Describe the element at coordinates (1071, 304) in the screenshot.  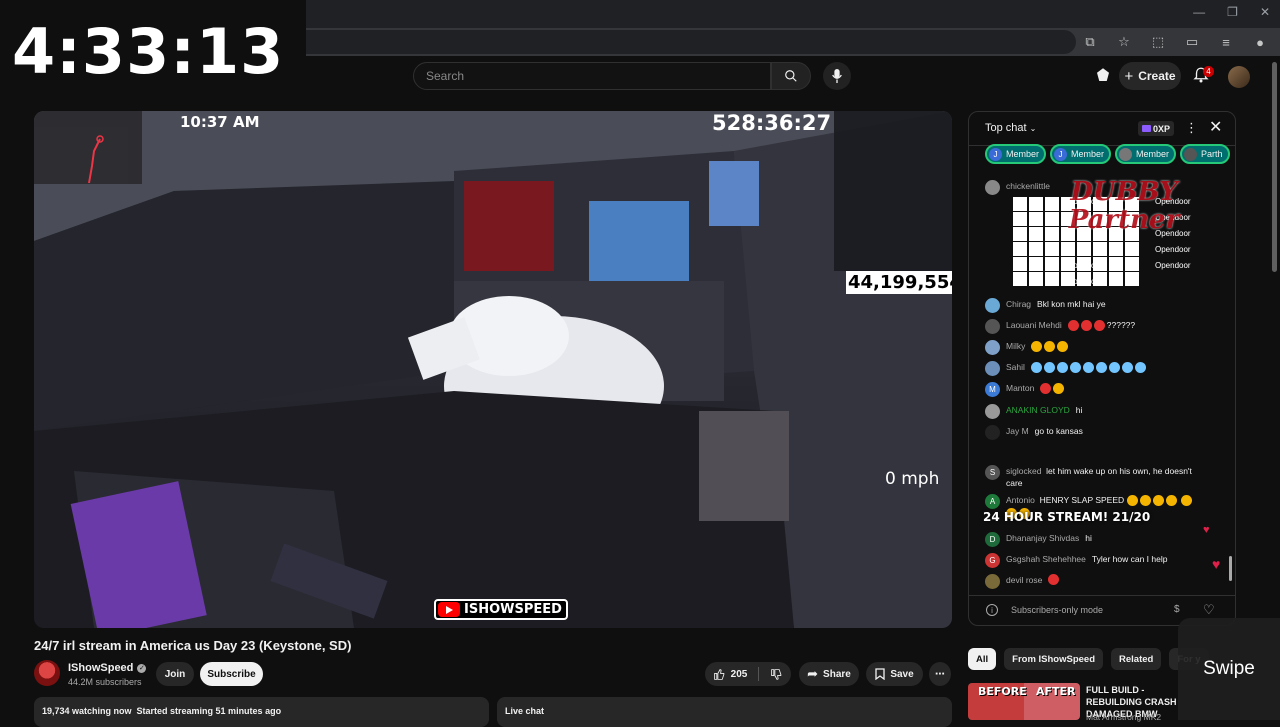
I see `chat-text: Bkl kon mkl hai ye` at that location.